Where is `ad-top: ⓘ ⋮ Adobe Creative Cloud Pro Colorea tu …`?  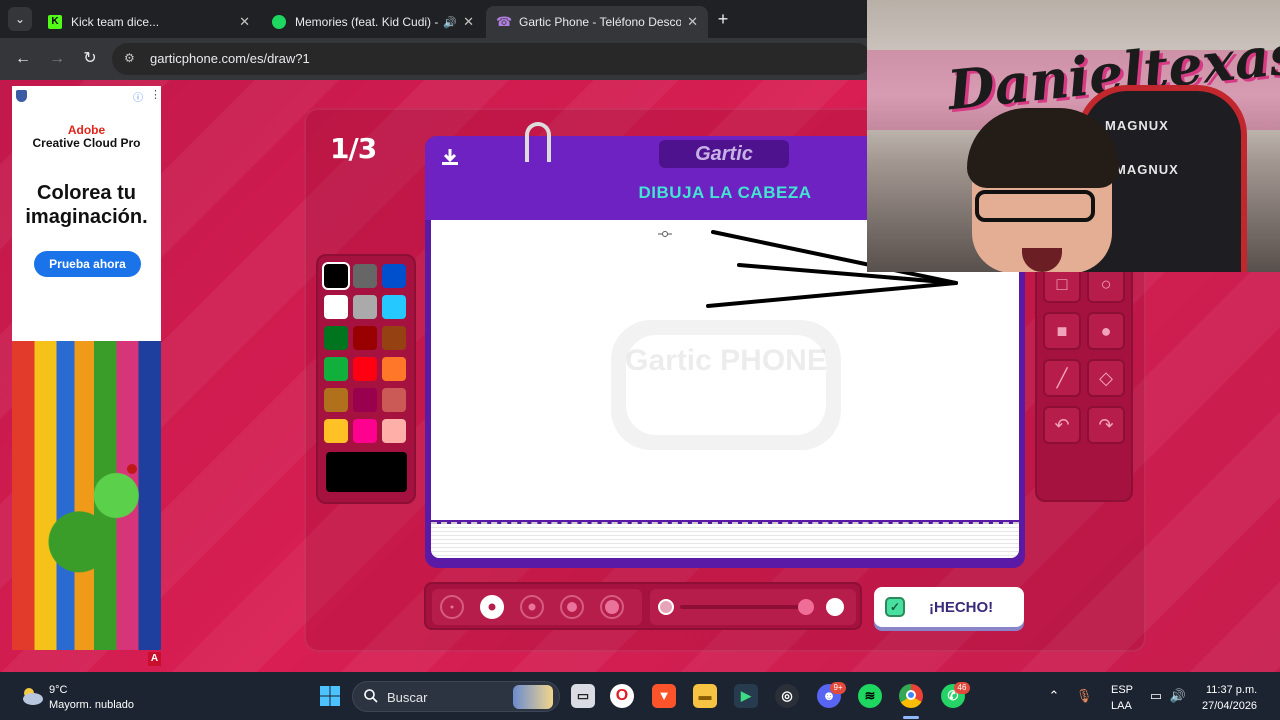
ad-top: ⓘ ⋮ Adobe Creative Cloud Pro Colorea tu … is located at coordinates (86, 213).